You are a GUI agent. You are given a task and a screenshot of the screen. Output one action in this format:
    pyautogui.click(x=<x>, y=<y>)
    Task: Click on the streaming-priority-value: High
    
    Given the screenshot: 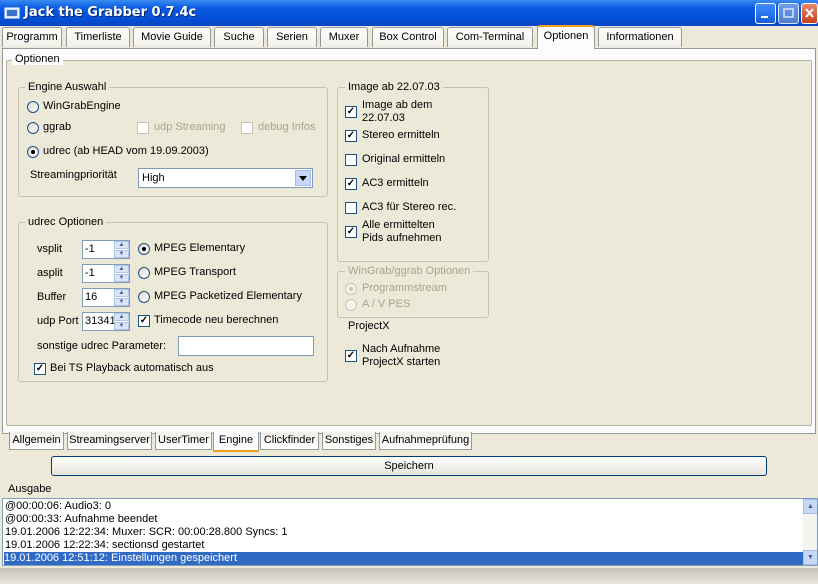 What is the action you would take?
    pyautogui.click(x=153, y=178)
    